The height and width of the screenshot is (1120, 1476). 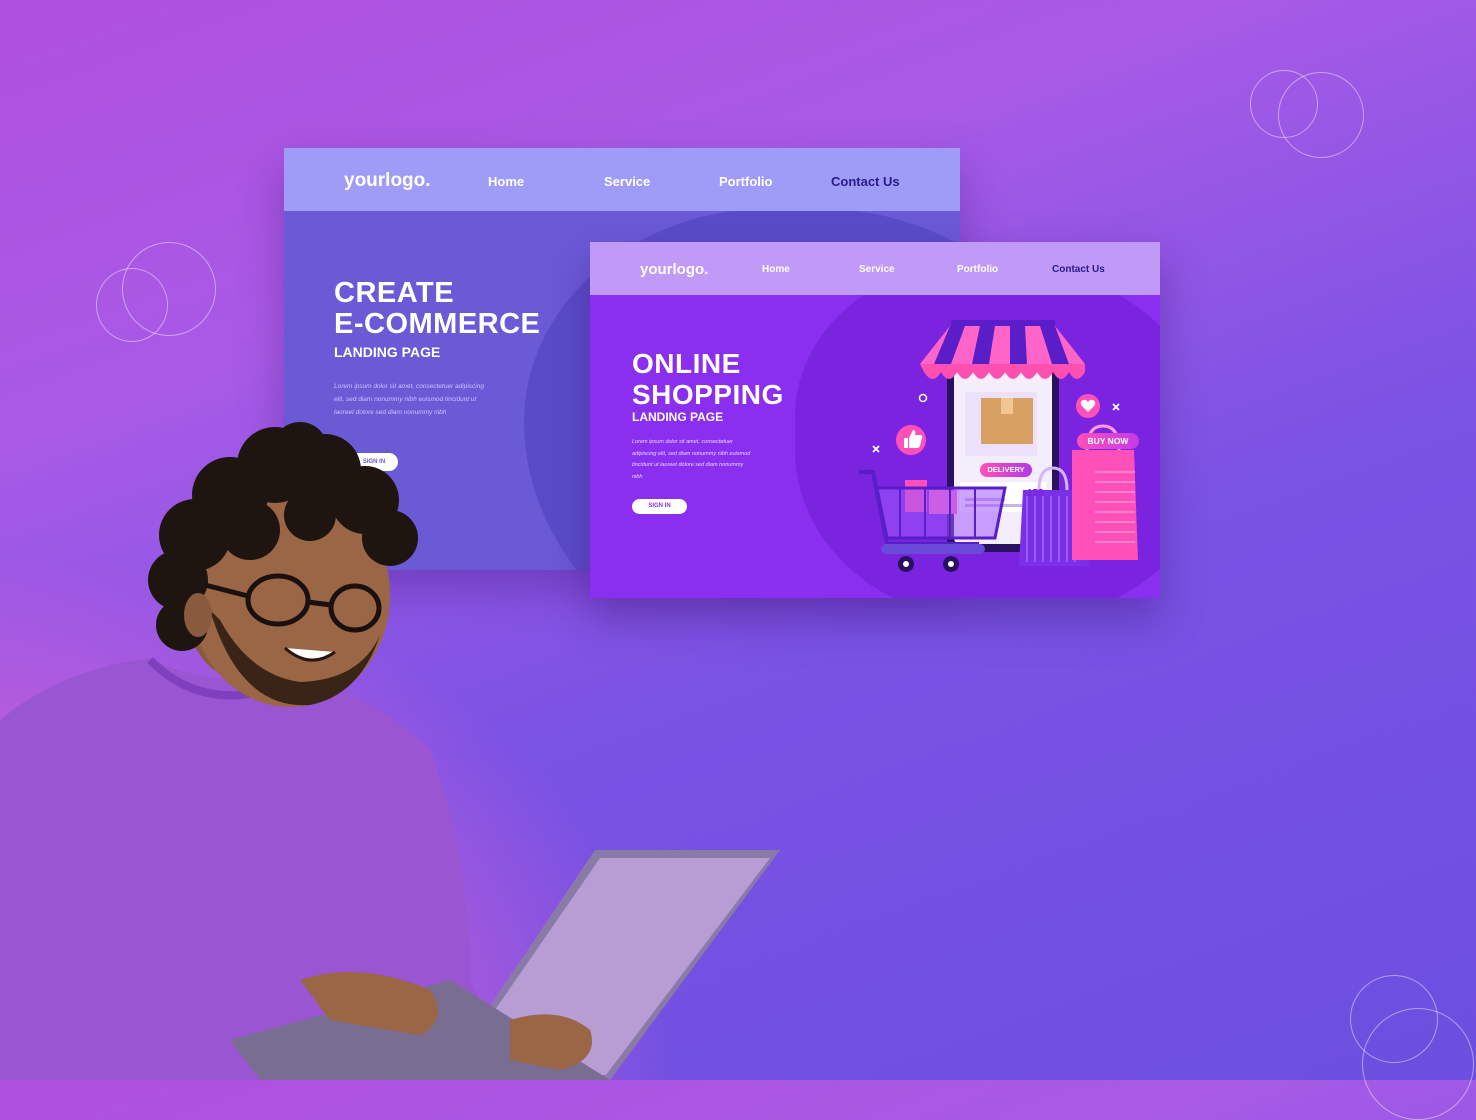 What do you see at coordinates (437, 324) in the screenshot?
I see `headline-line: E-COMMERCE` at bounding box center [437, 324].